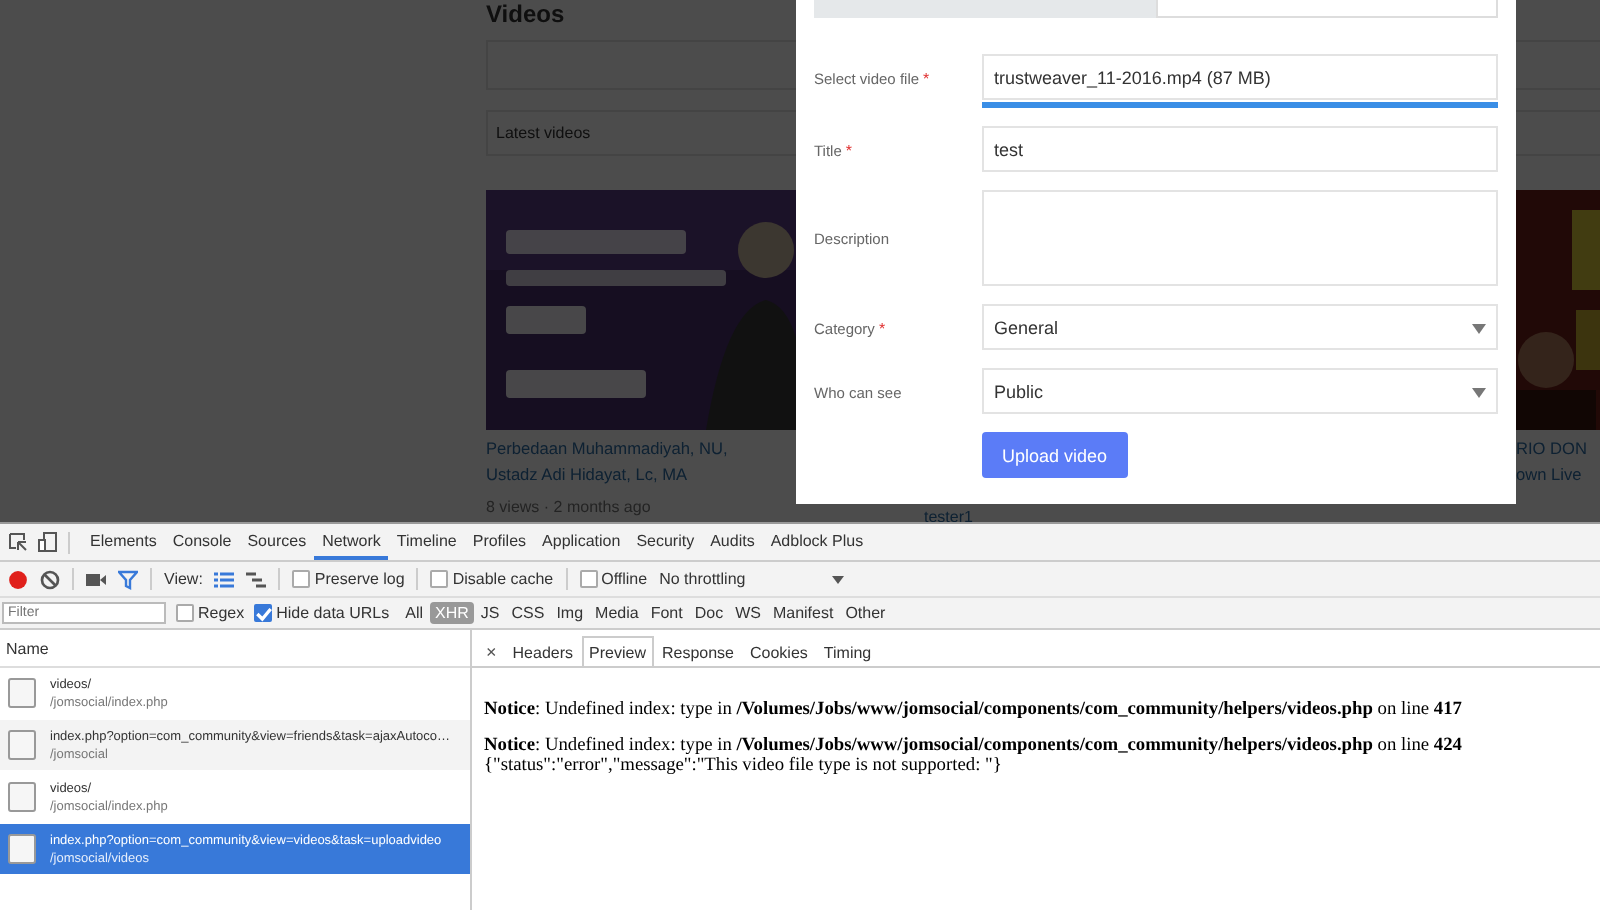 This screenshot has width=1600, height=910. Describe the element at coordinates (503, 579) in the screenshot. I see `checkbox-label: Disable cache` at that location.